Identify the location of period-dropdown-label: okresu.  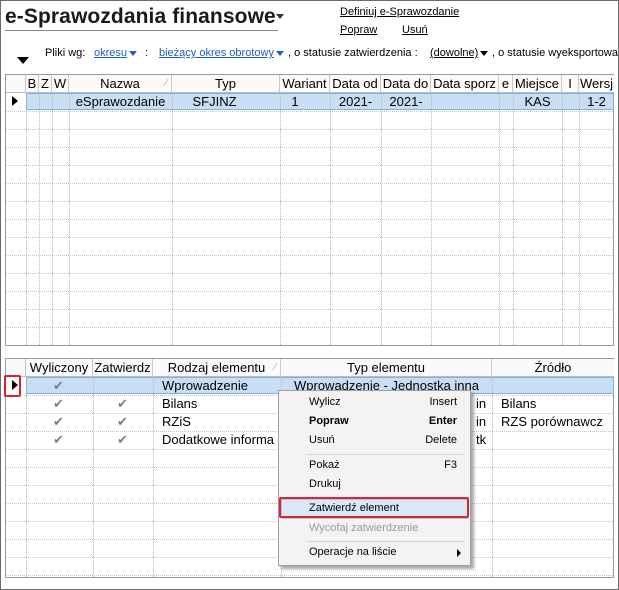
(111, 53).